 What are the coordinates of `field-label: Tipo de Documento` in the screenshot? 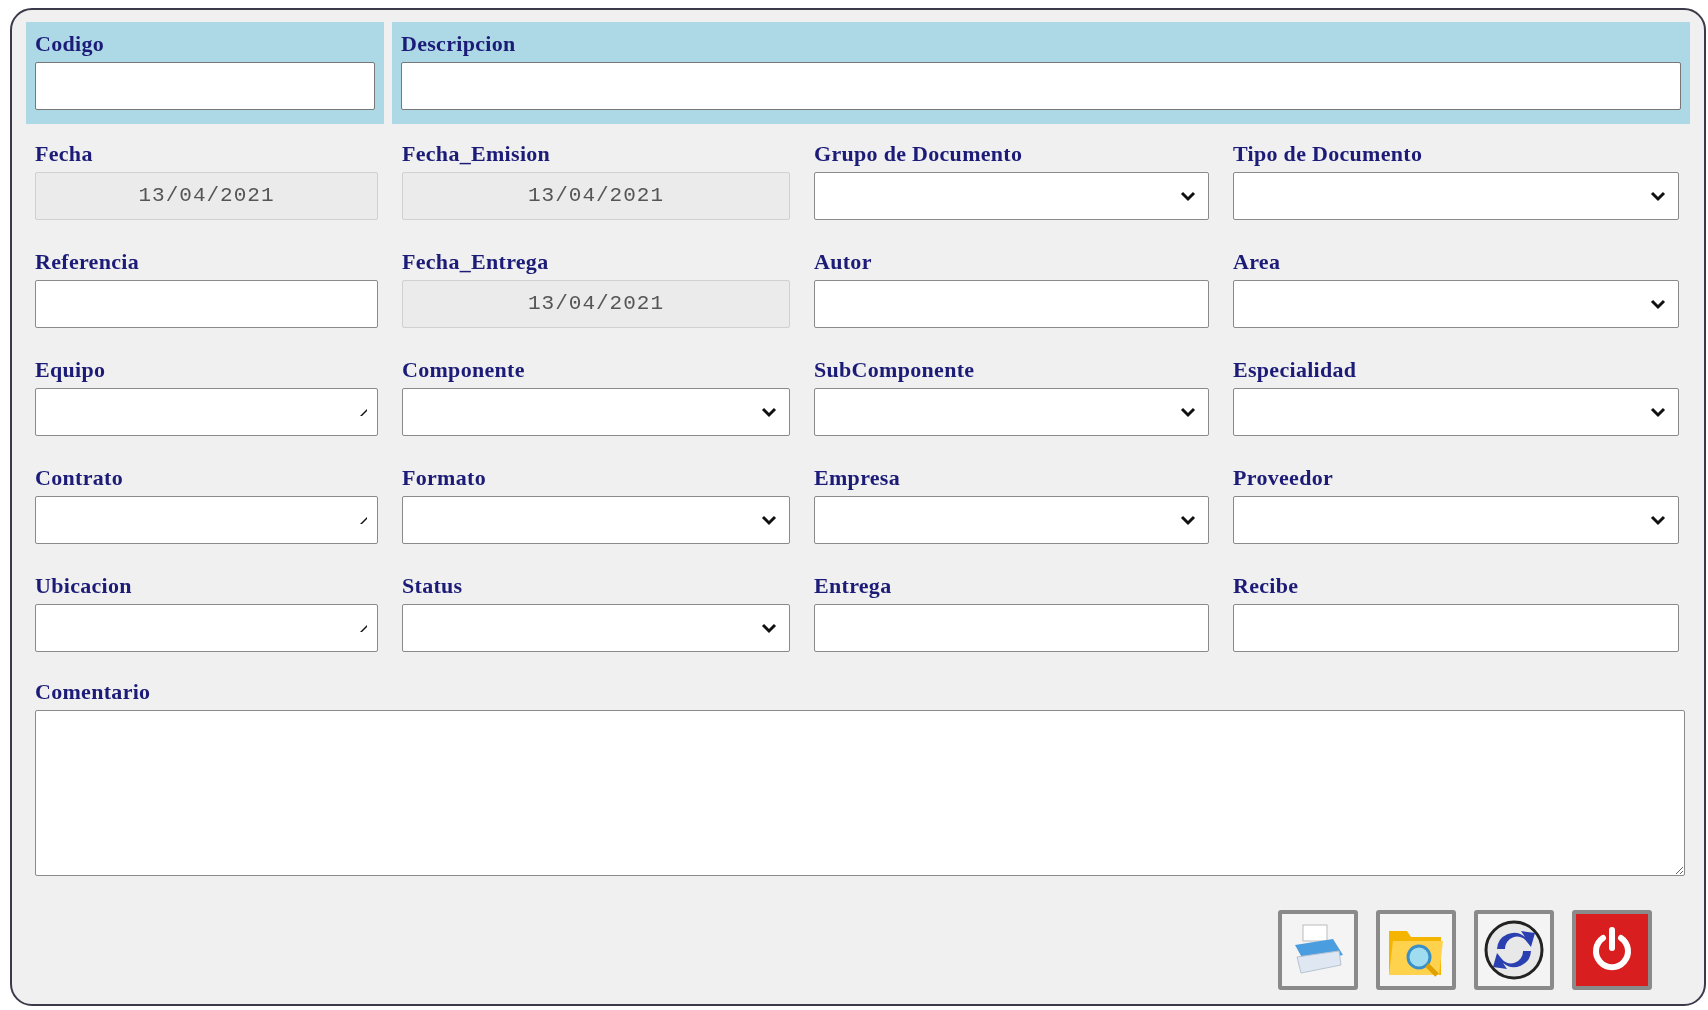 It's located at (1328, 154).